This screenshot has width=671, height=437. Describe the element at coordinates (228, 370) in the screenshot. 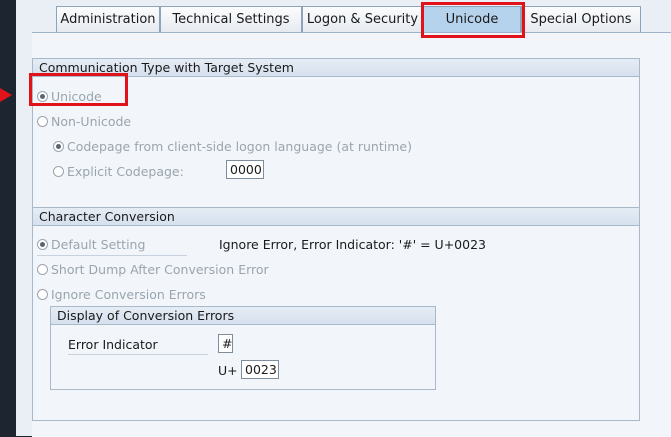

I see `unicode-prefix-label: U+` at that location.